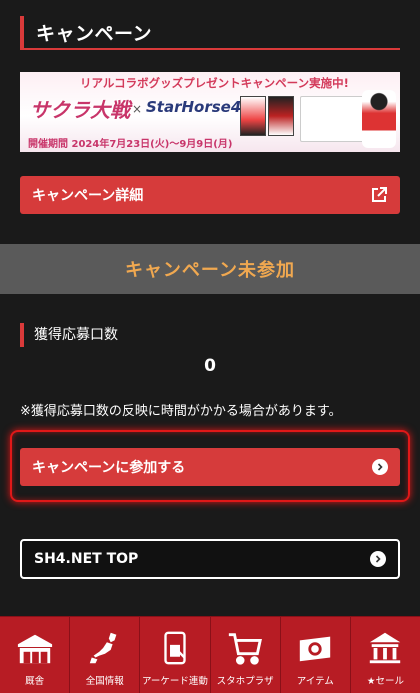 Image resolution: width=420 pixels, height=693 pixels. I want to click on nav-label: 厩舎, so click(35, 681).